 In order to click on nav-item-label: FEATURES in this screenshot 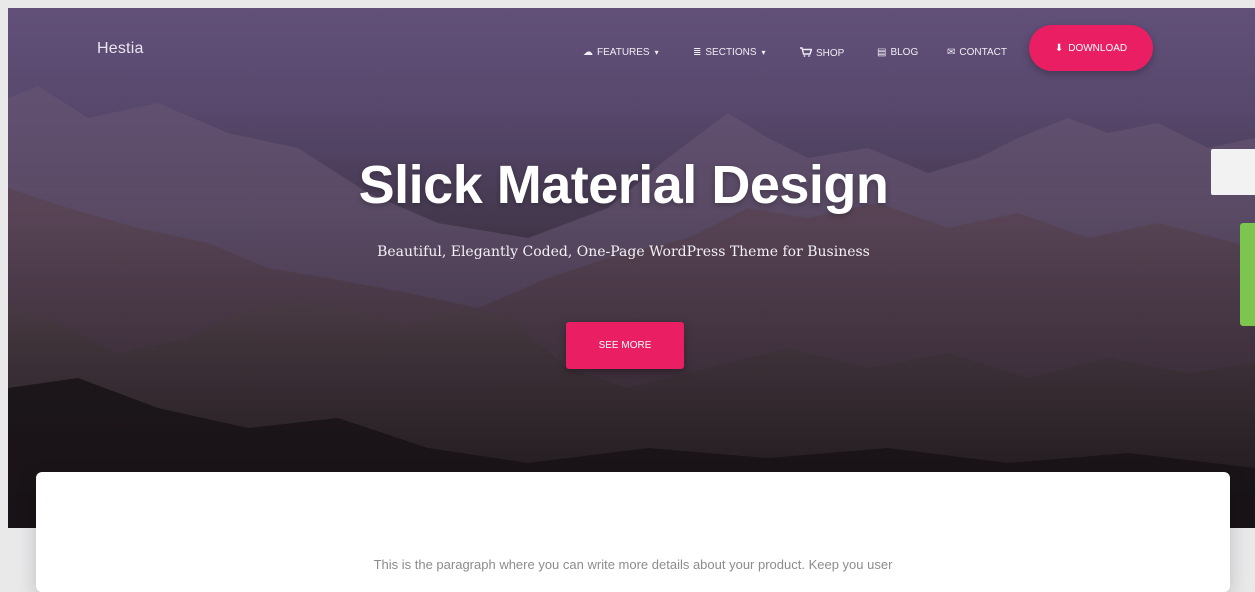, I will do `click(623, 52)`.